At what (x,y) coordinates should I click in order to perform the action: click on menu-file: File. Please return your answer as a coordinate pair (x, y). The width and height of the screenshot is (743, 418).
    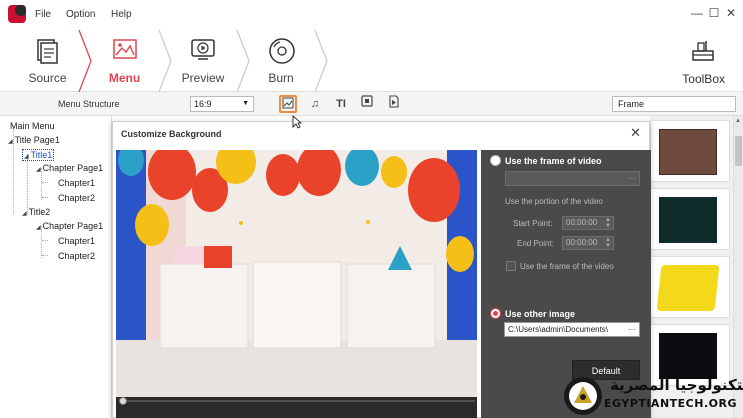
    Looking at the image, I should click on (43, 14).